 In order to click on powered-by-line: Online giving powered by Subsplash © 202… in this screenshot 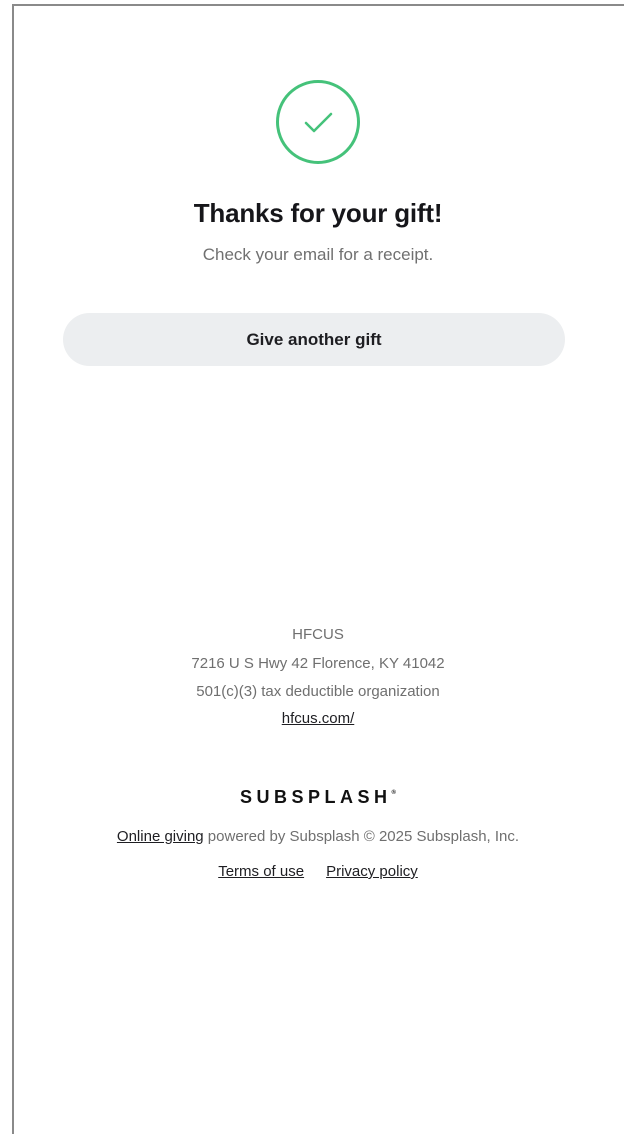, I will do `click(312, 836)`.